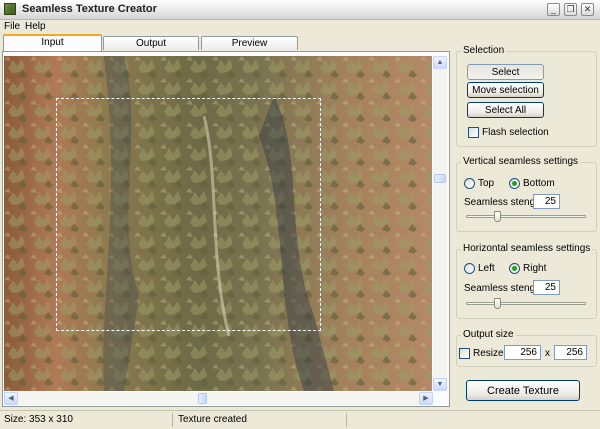 This screenshot has width=600, height=429. What do you see at coordinates (570, 352) in the screenshot?
I see `output-height-input: 256` at bounding box center [570, 352].